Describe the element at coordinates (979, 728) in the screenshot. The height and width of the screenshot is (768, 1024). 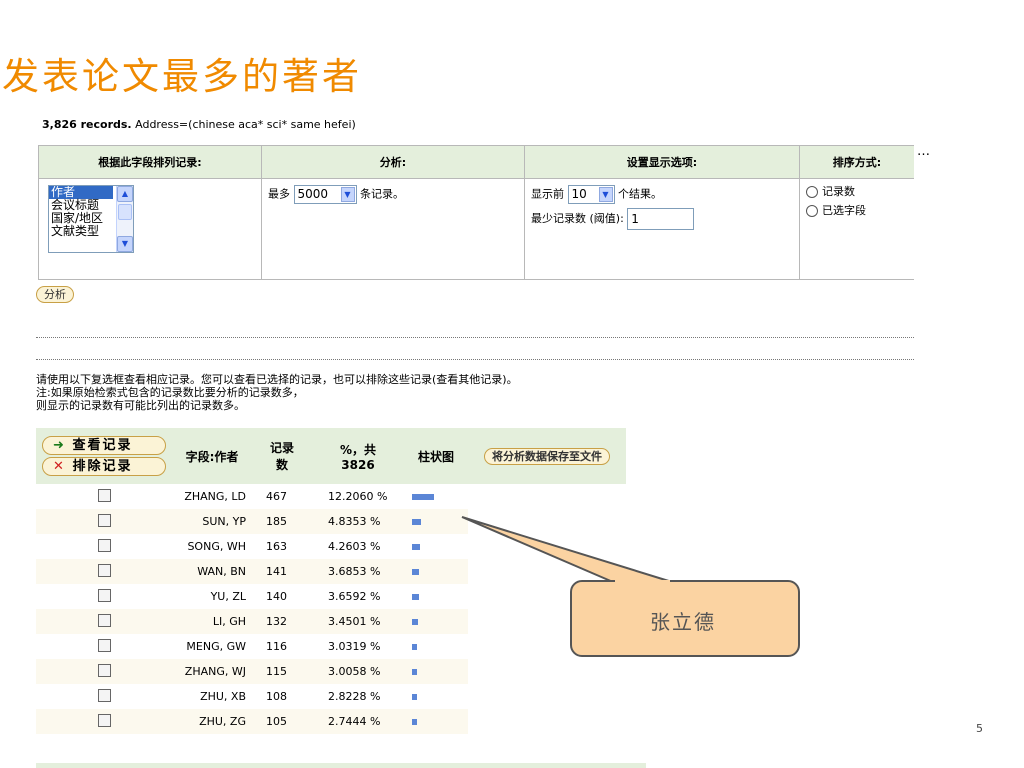
I see `page-number: 5` at that location.